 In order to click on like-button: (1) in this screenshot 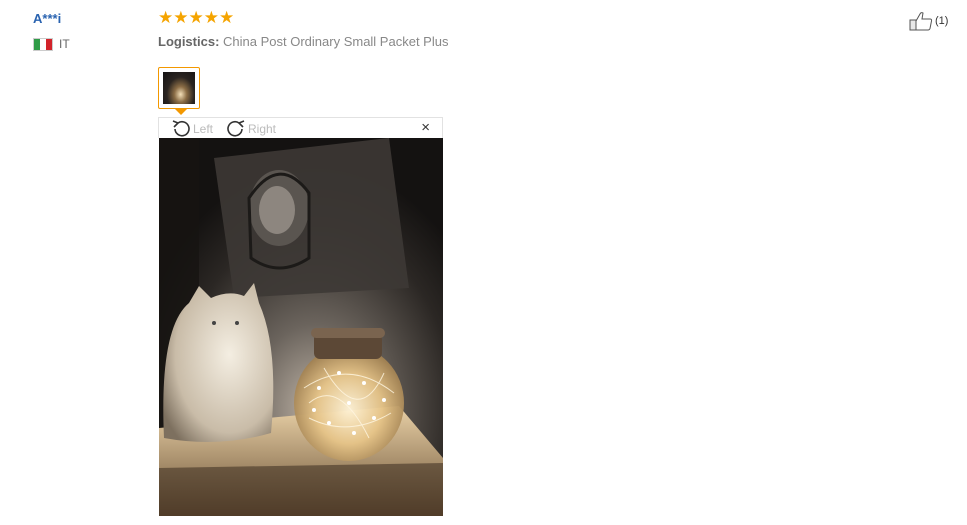, I will do `click(928, 21)`.